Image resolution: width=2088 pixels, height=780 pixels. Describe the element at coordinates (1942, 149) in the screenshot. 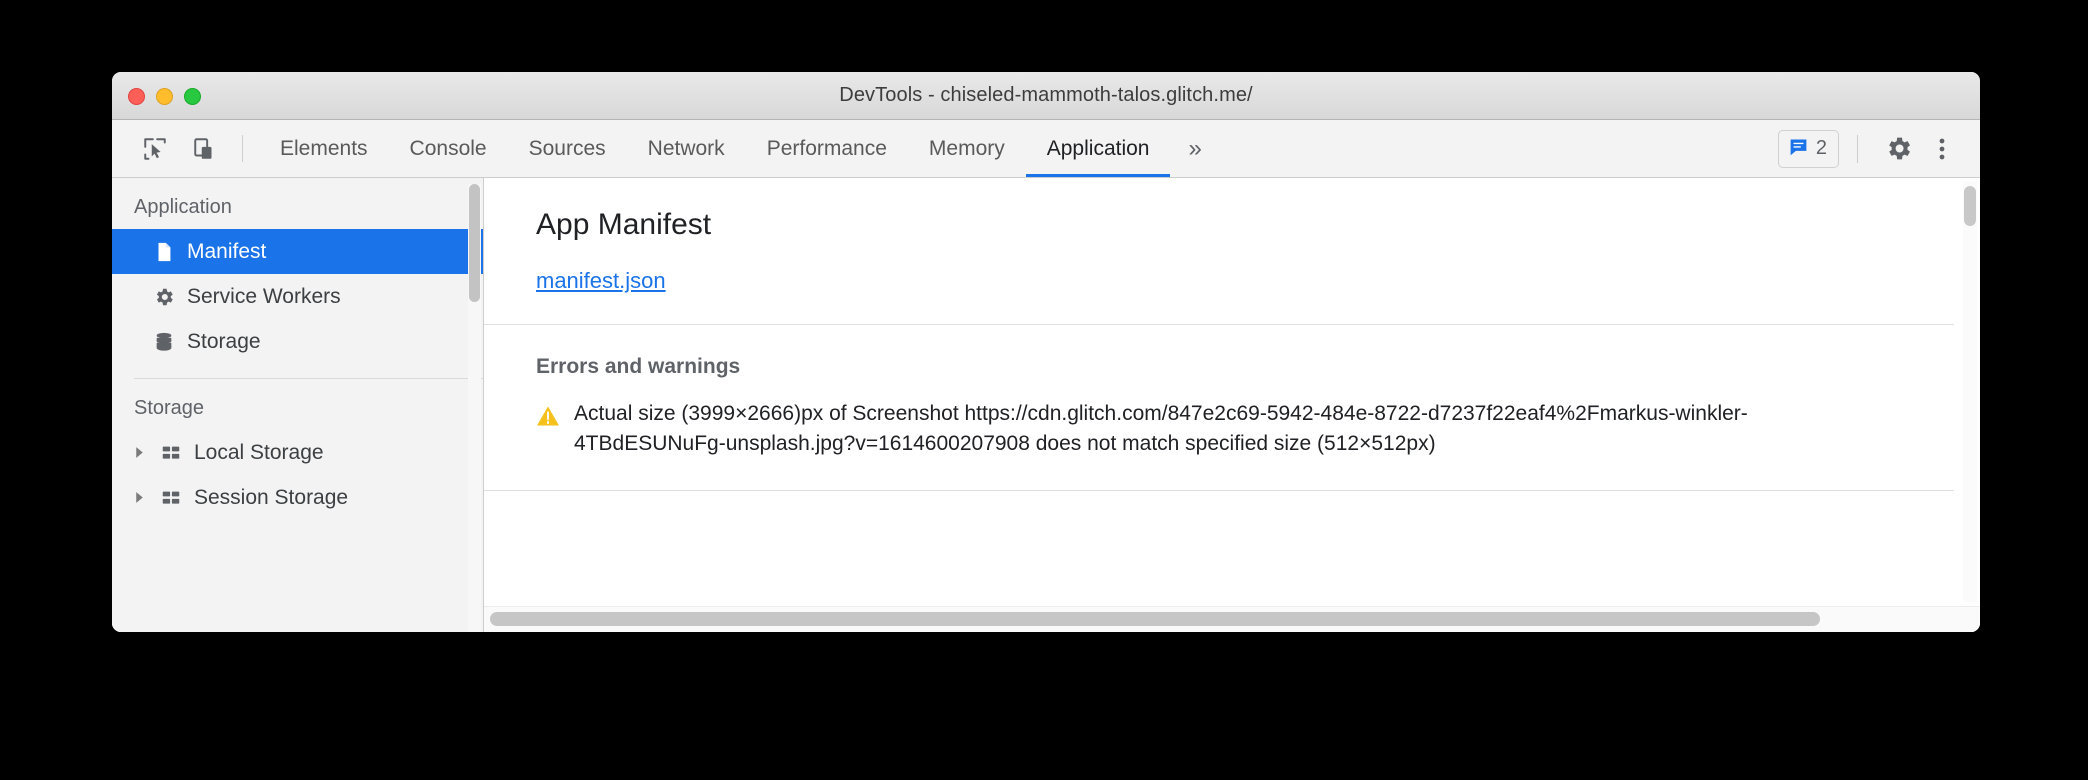

I see `kebab-menu-icon` at that location.